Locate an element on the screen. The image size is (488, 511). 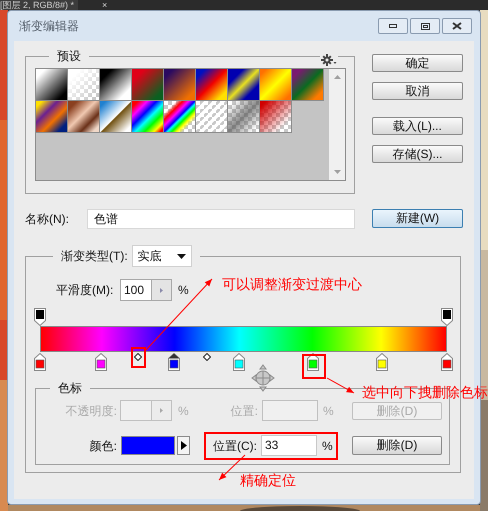
opacity-label: 不透明度: is located at coordinates (90, 411).